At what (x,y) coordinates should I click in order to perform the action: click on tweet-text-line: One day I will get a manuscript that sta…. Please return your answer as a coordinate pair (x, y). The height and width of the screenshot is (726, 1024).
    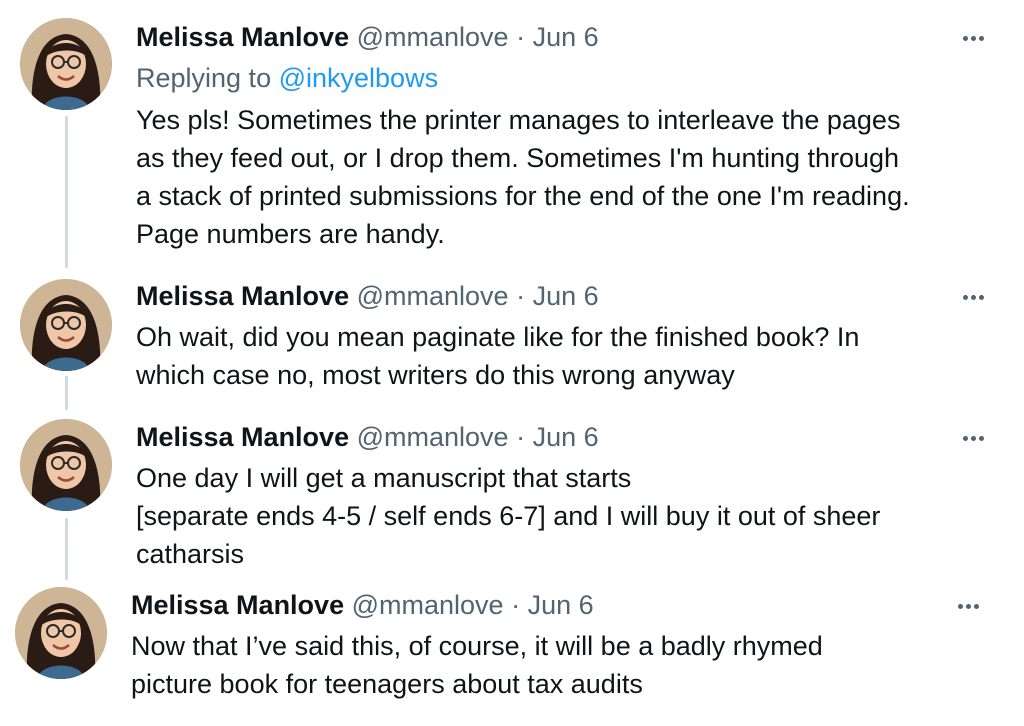
    Looking at the image, I should click on (384, 478).